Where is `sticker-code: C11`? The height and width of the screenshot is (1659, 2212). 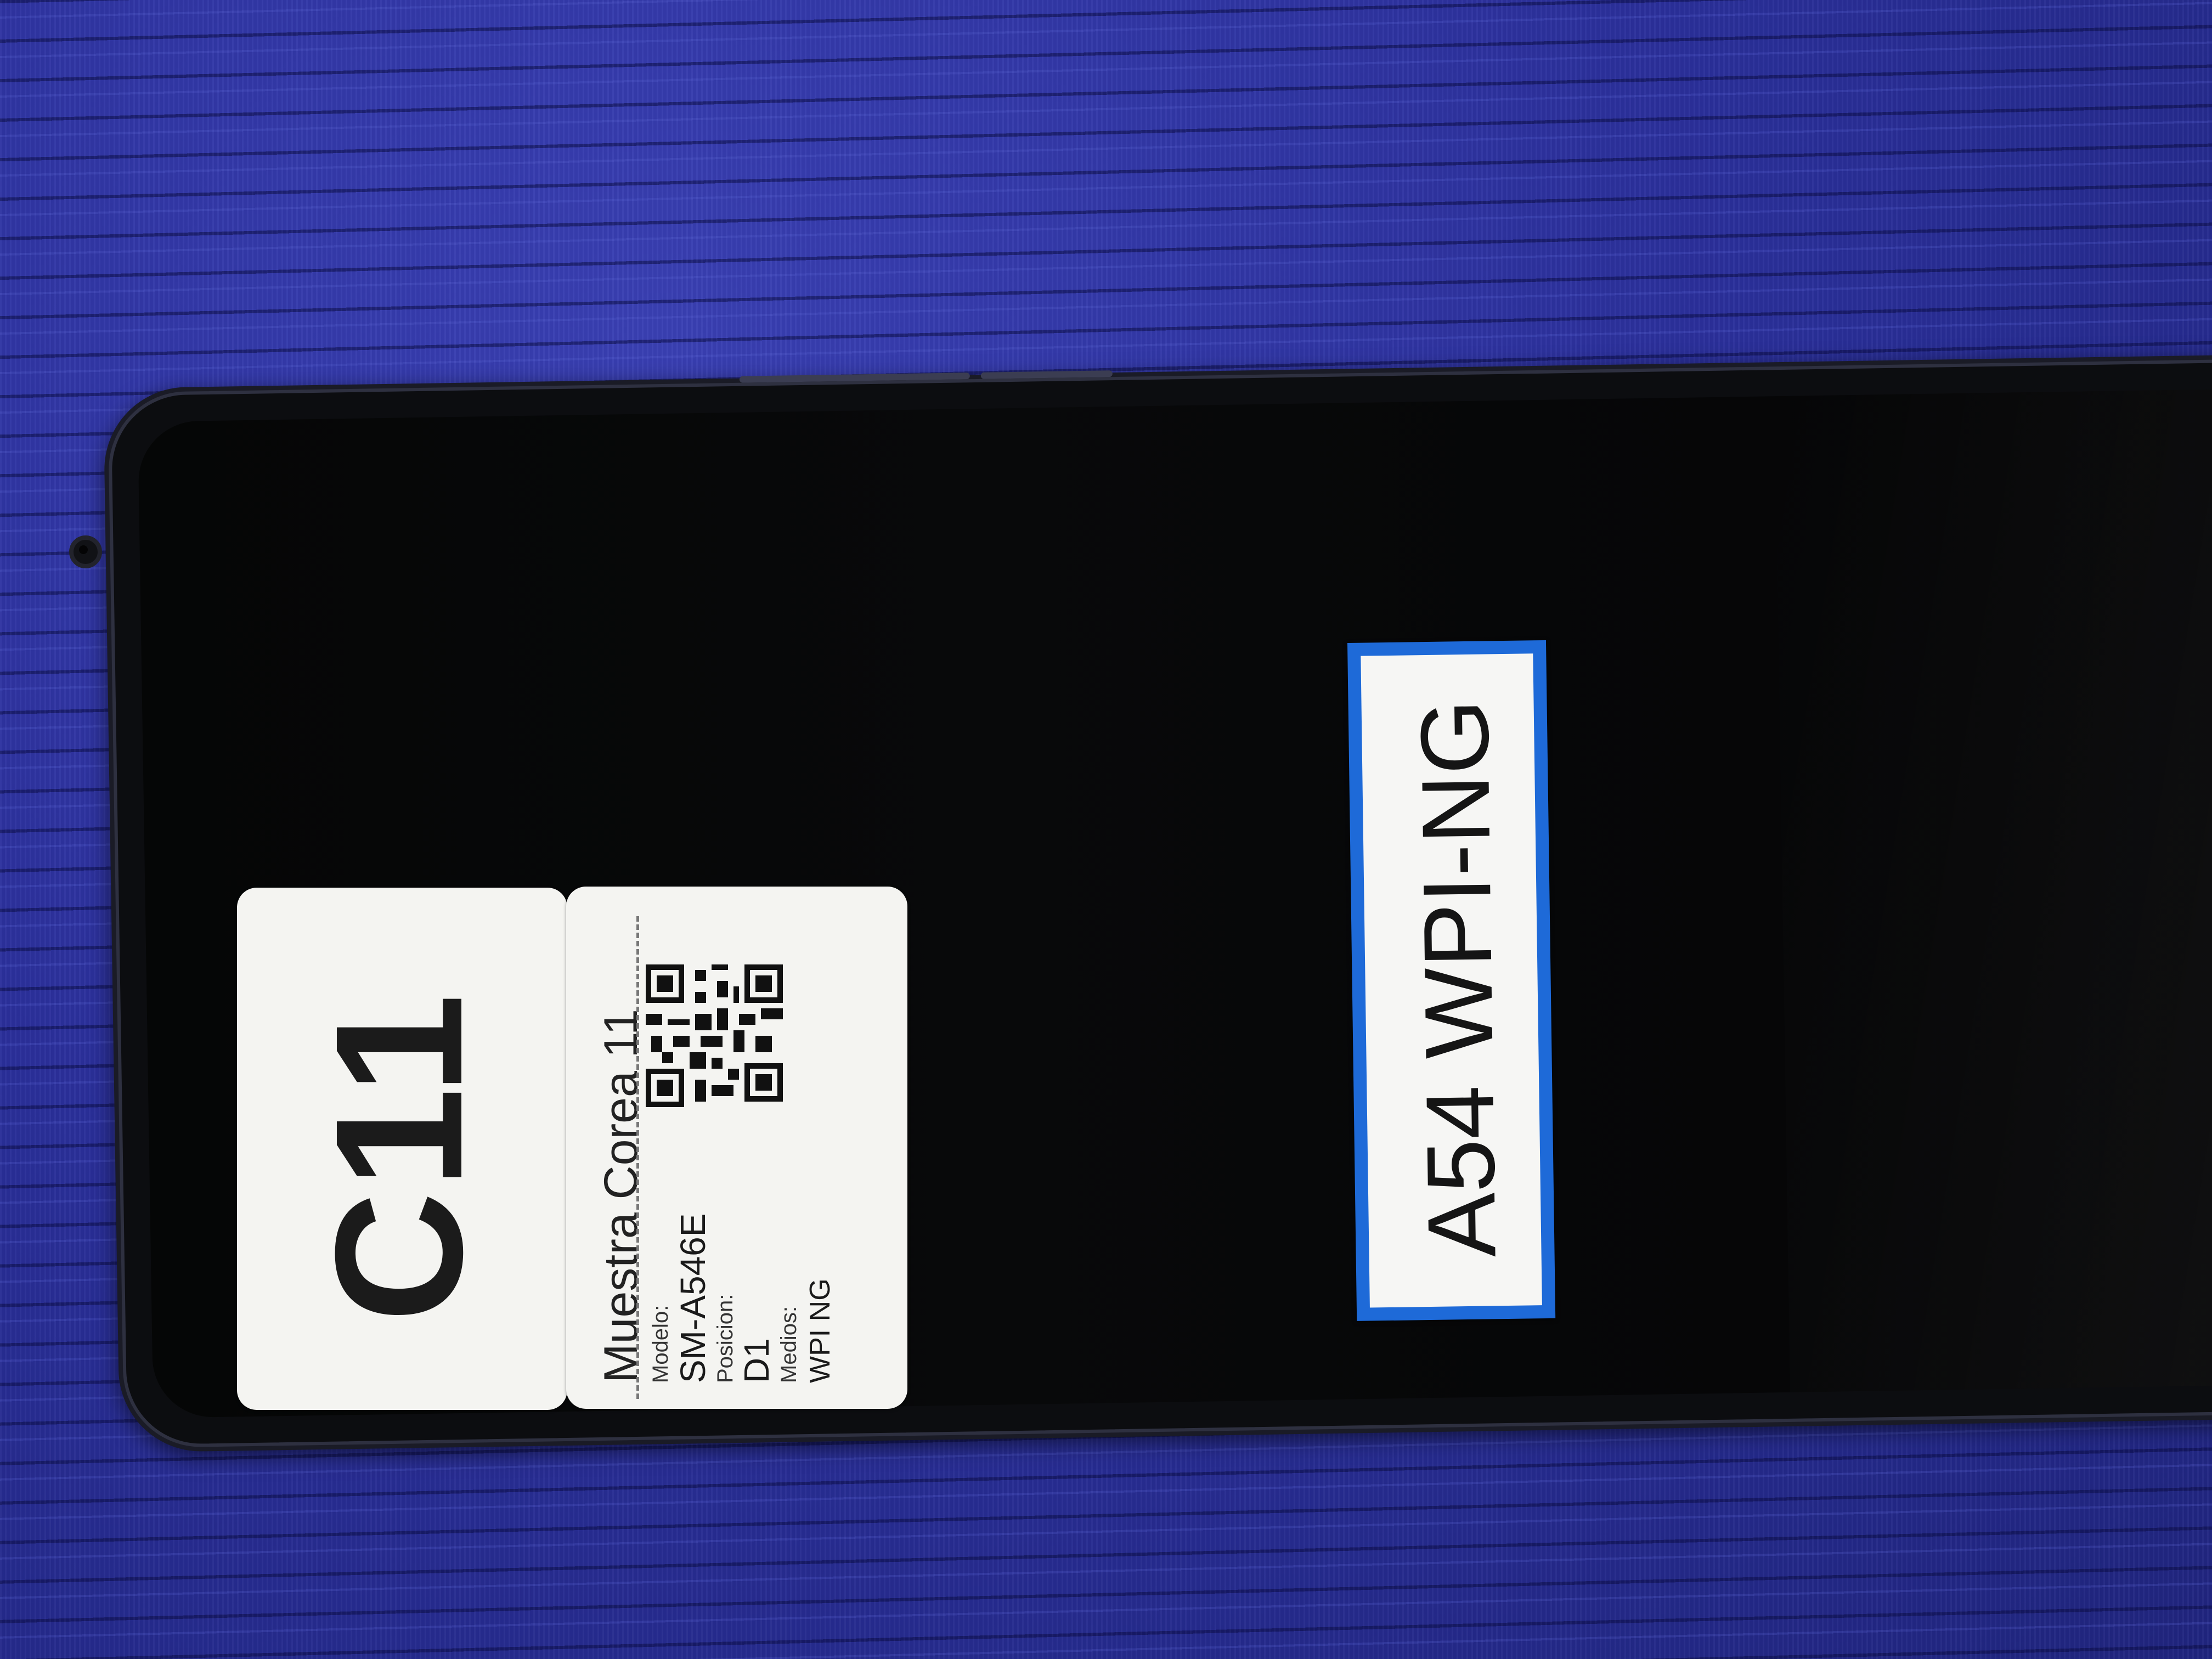 sticker-code: C11 is located at coordinates (402, 1149).